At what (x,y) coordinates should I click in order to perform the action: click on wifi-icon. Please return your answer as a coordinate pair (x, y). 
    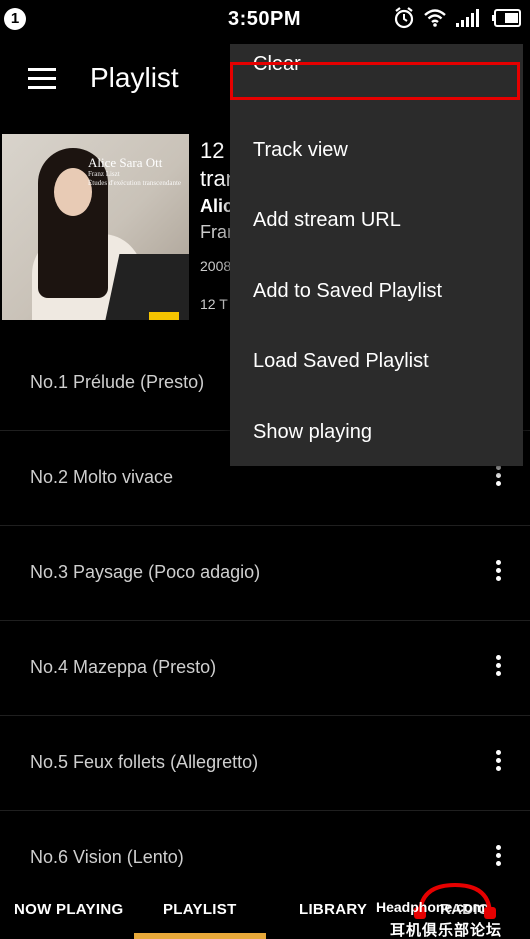
    Looking at the image, I should click on (435, 18).